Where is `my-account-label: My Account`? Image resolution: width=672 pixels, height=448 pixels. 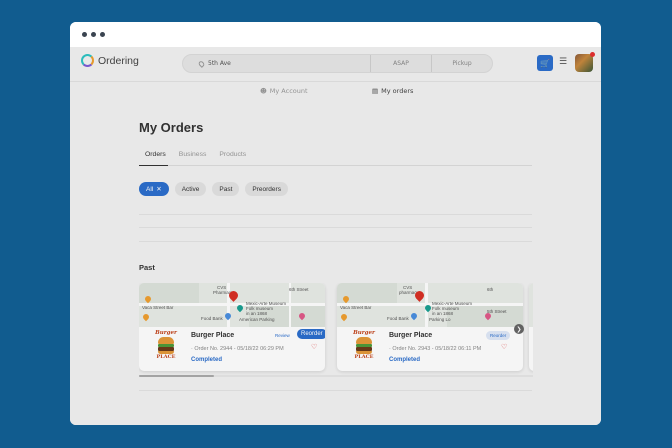 my-account-label: My Account is located at coordinates (288, 91).